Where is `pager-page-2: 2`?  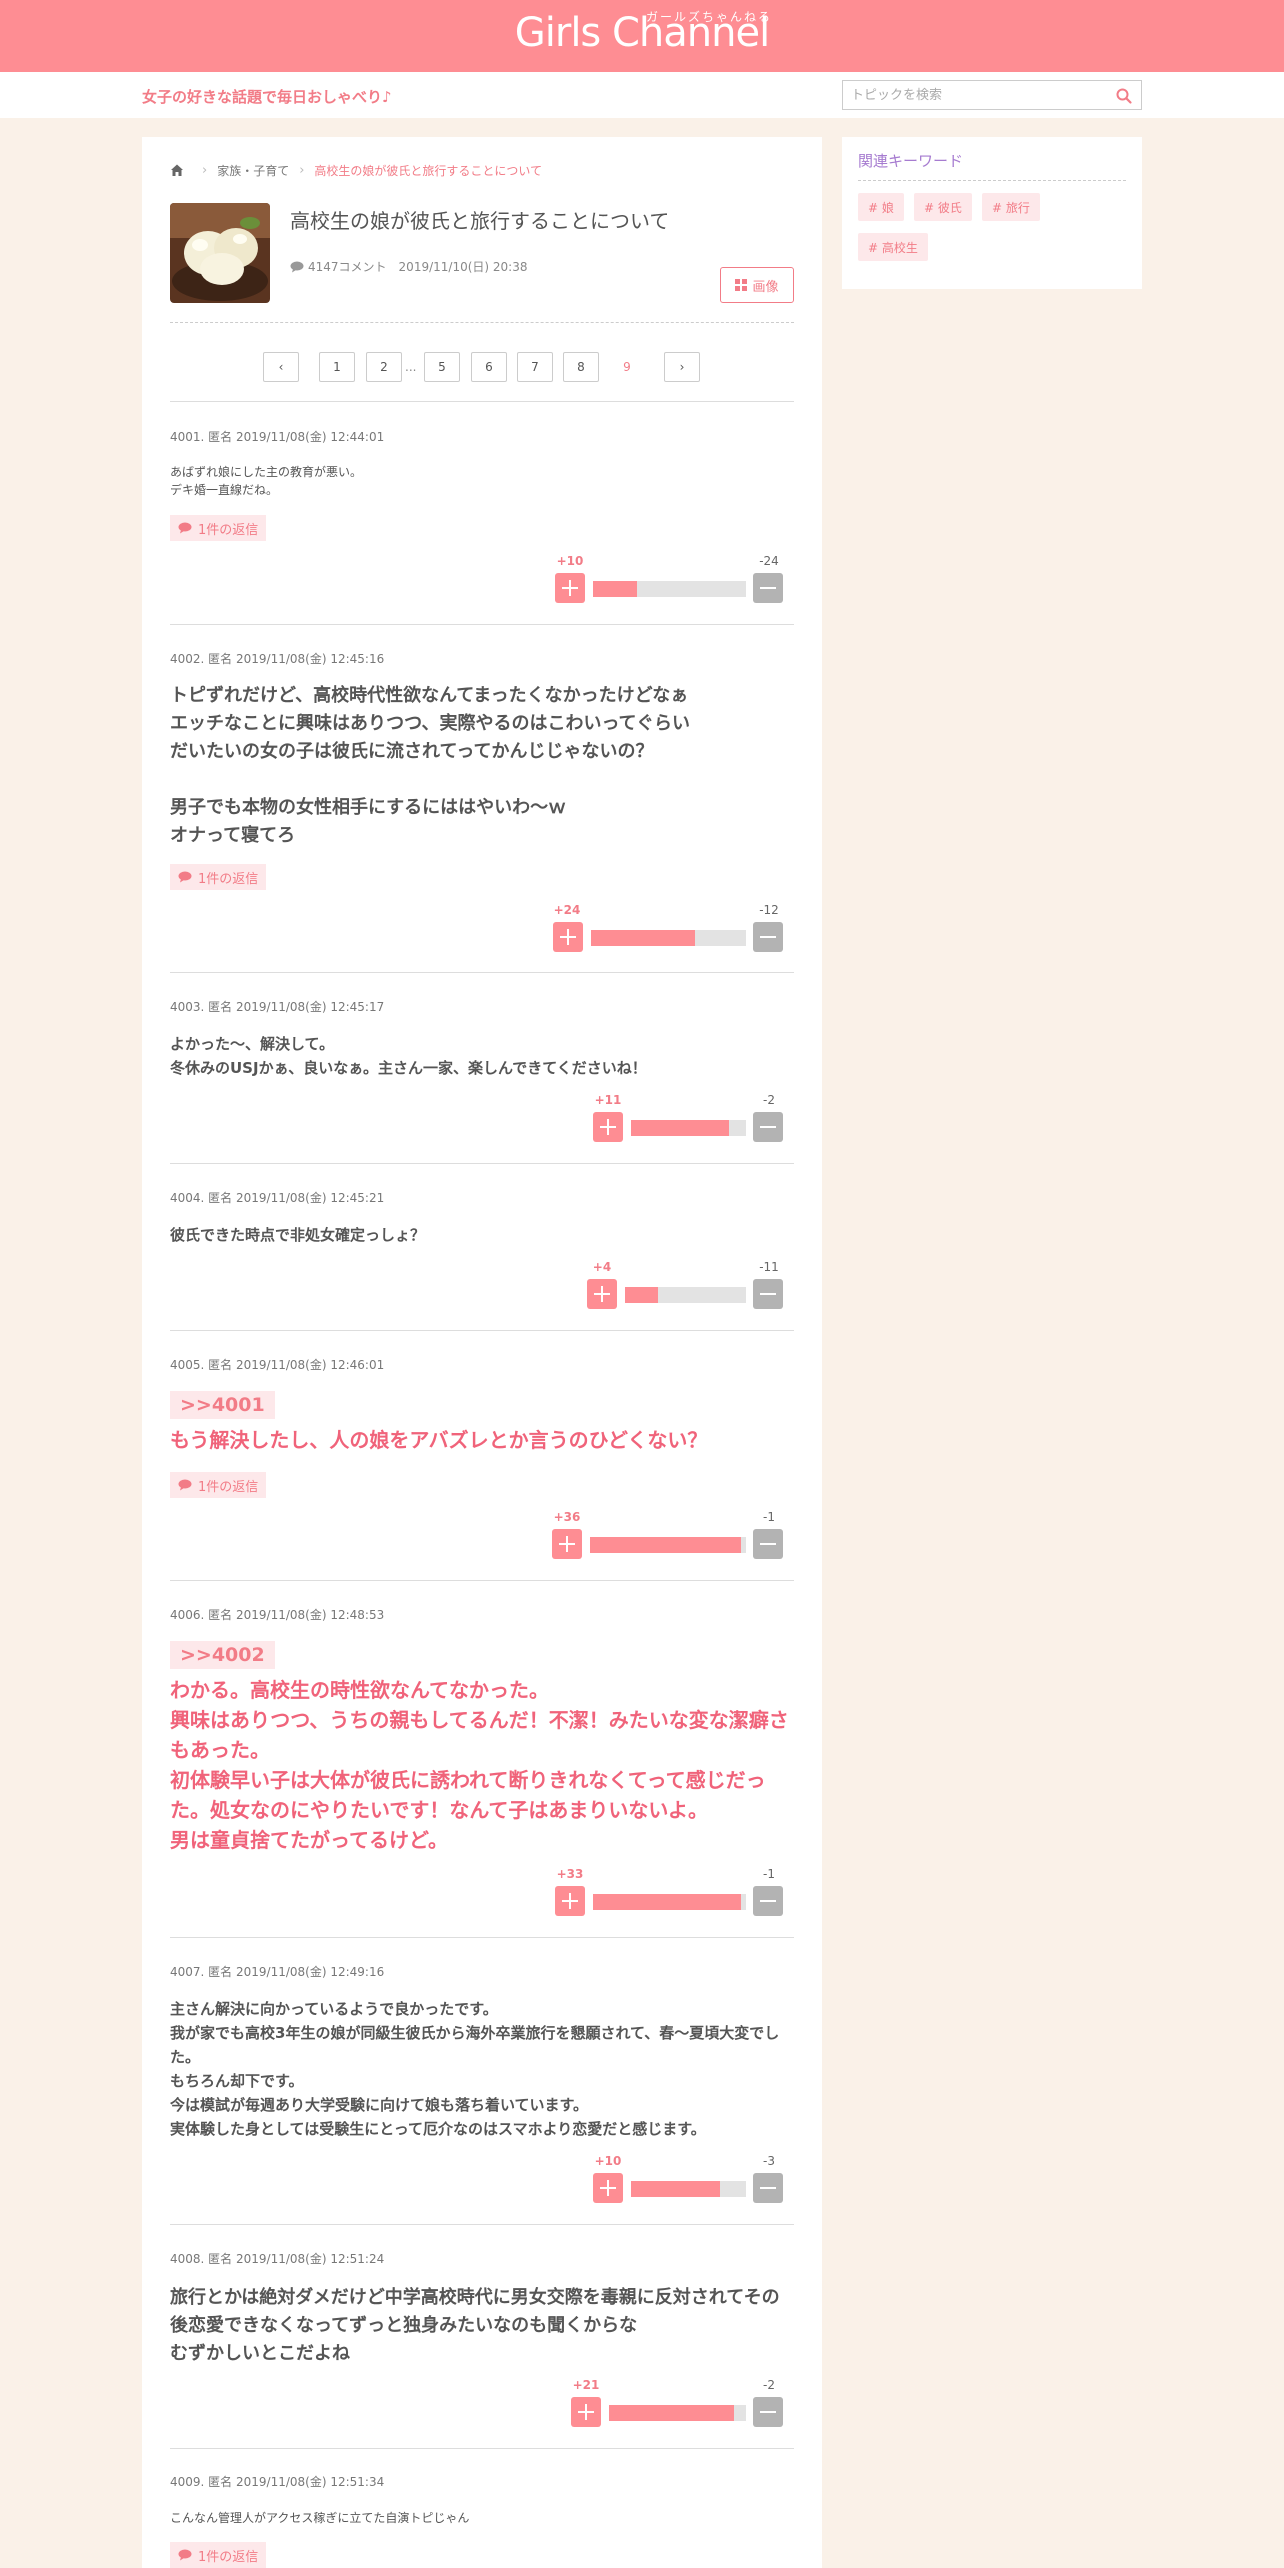
pager-page-2: 2 is located at coordinates (384, 367).